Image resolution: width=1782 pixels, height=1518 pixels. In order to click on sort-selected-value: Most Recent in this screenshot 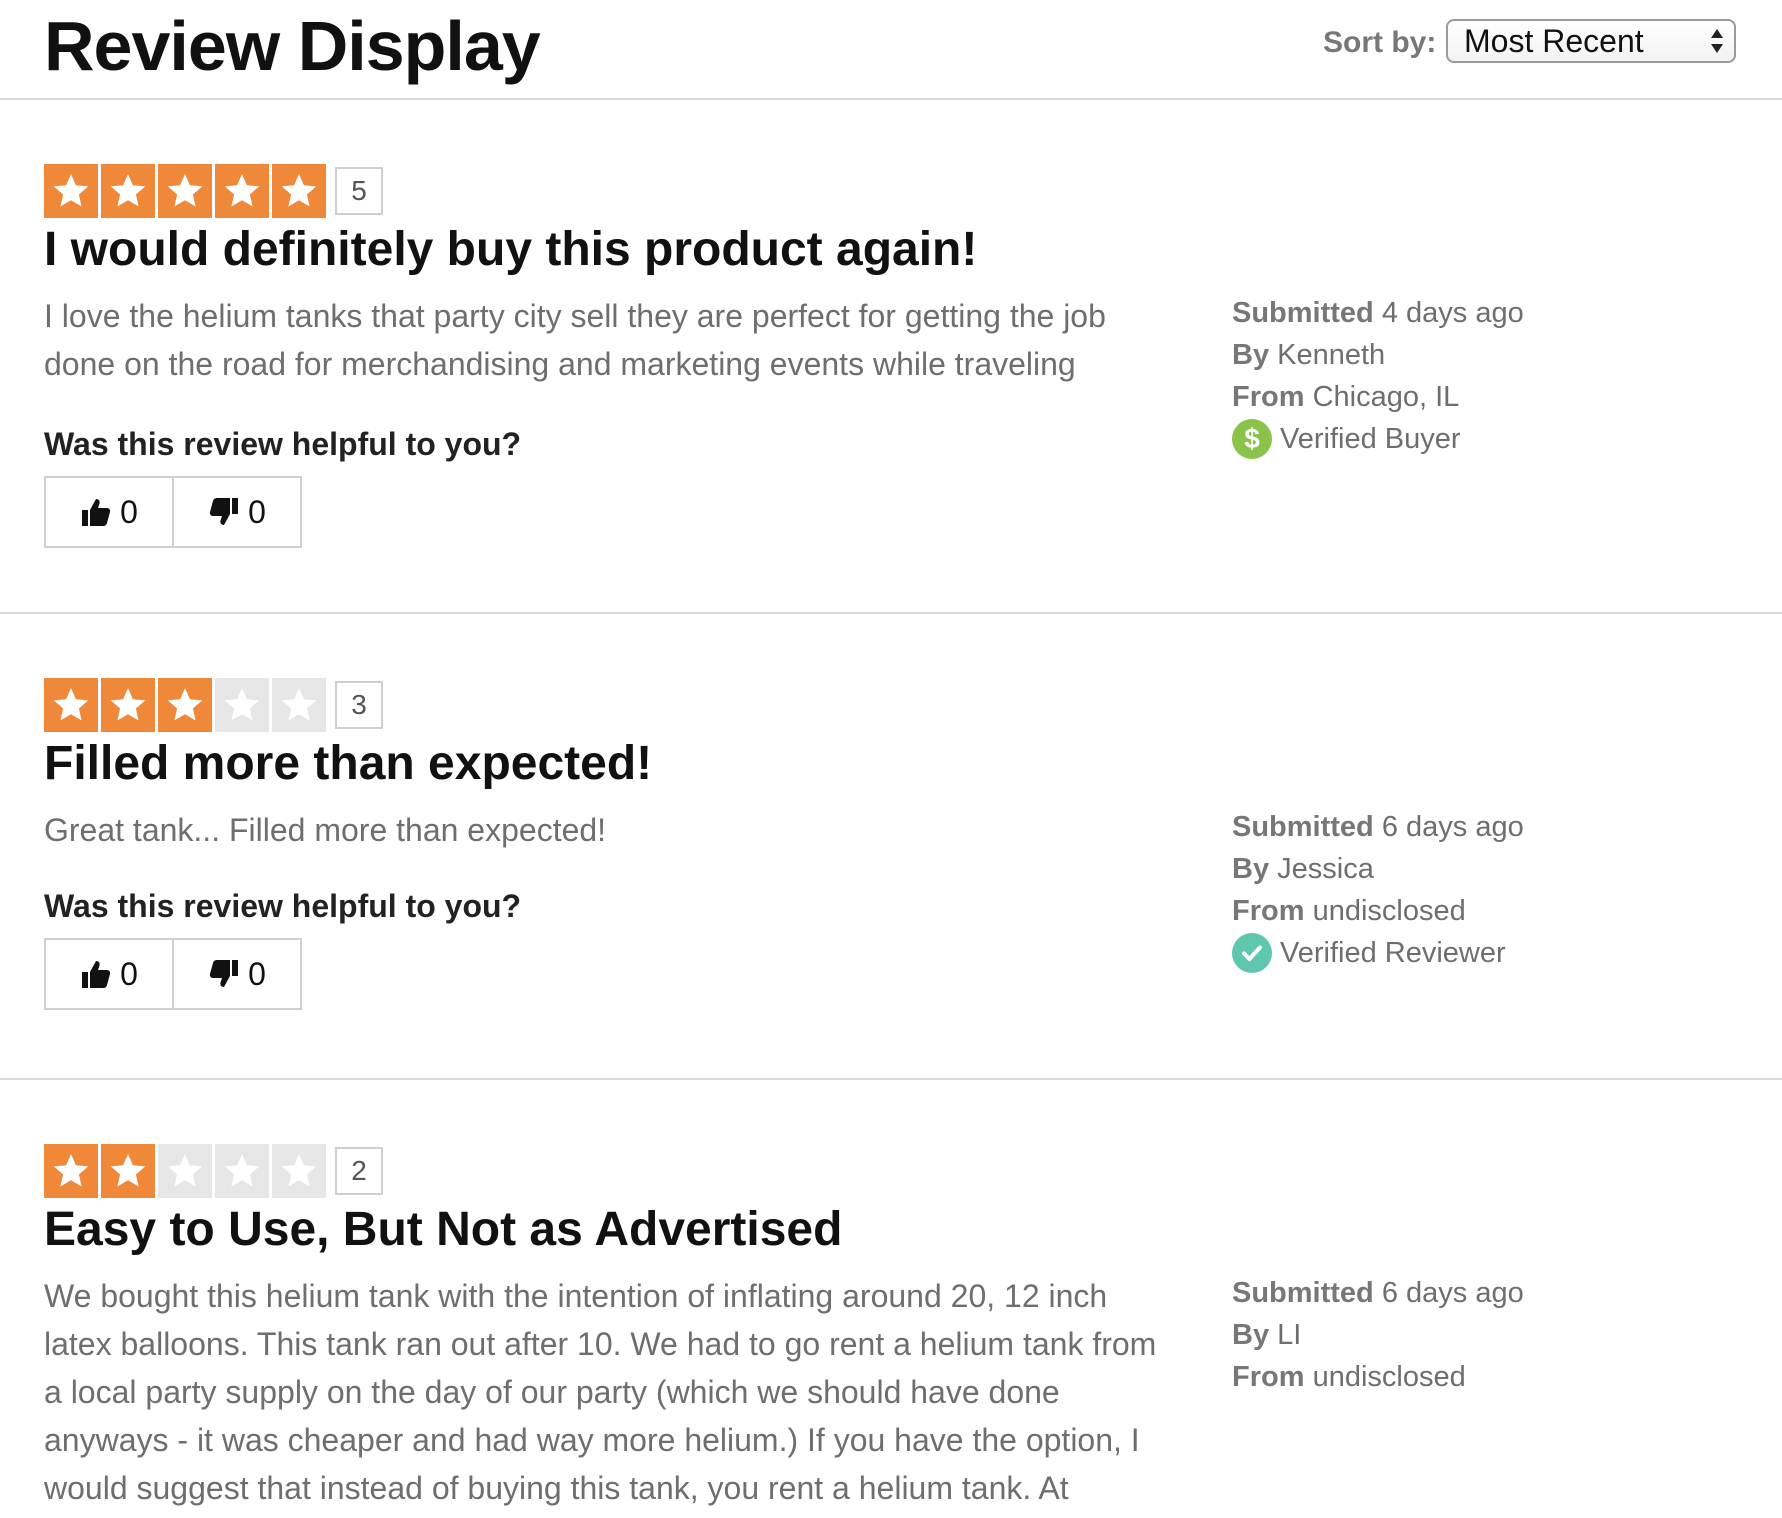, I will do `click(1554, 41)`.